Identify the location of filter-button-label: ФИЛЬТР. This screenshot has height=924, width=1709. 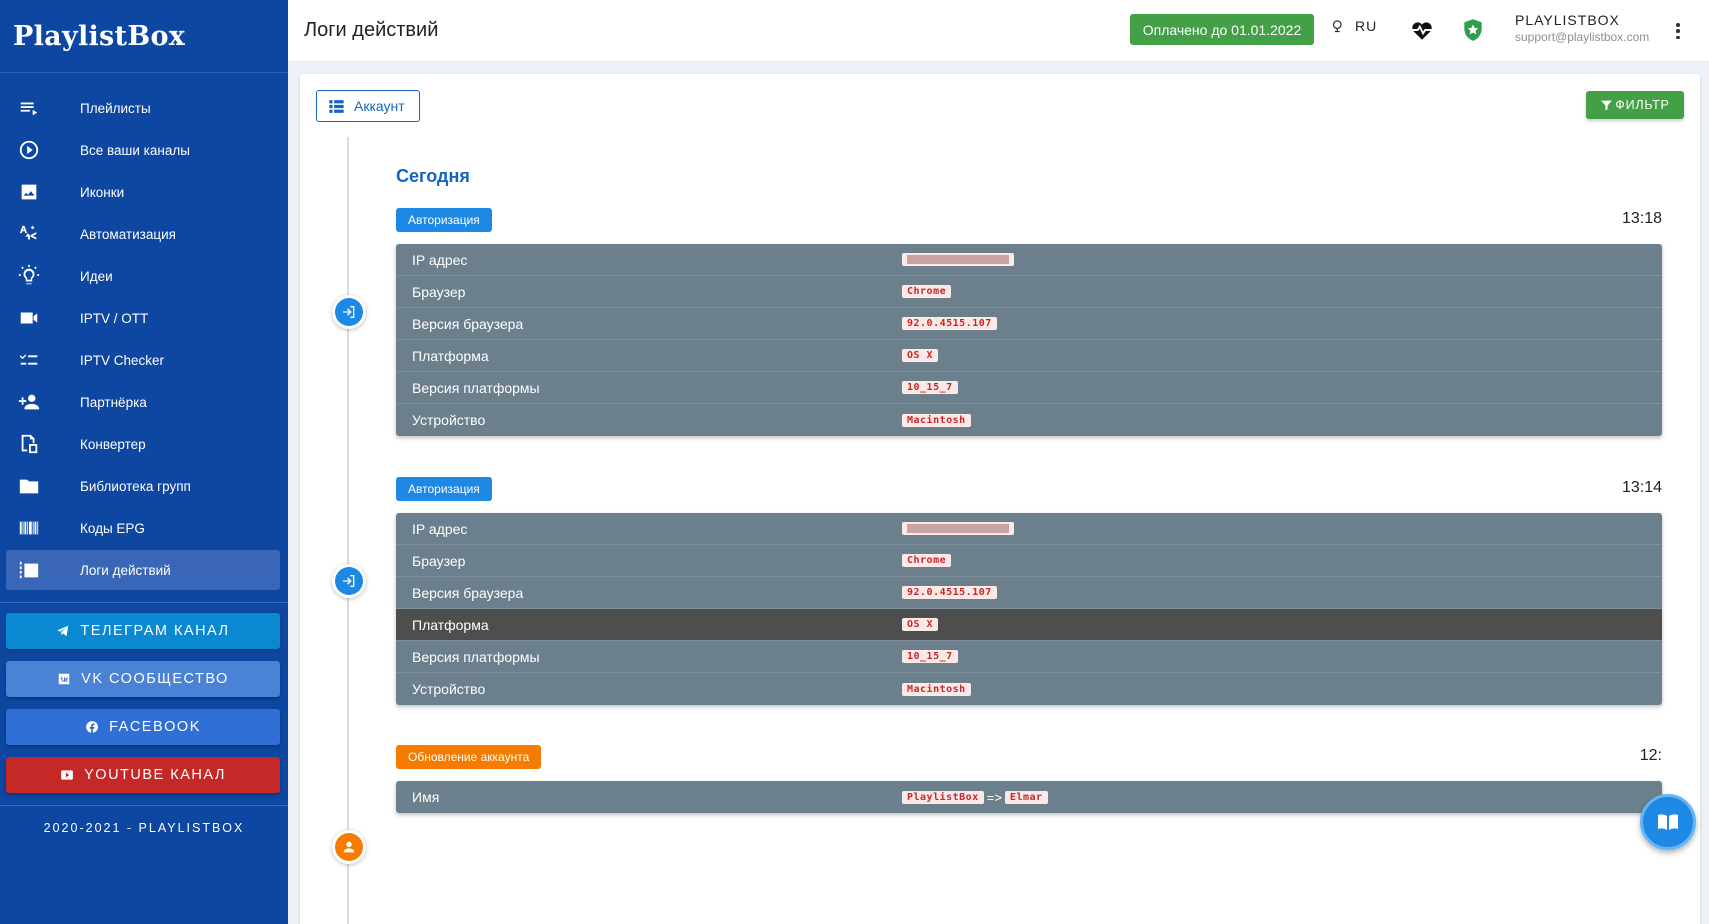
(1642, 105).